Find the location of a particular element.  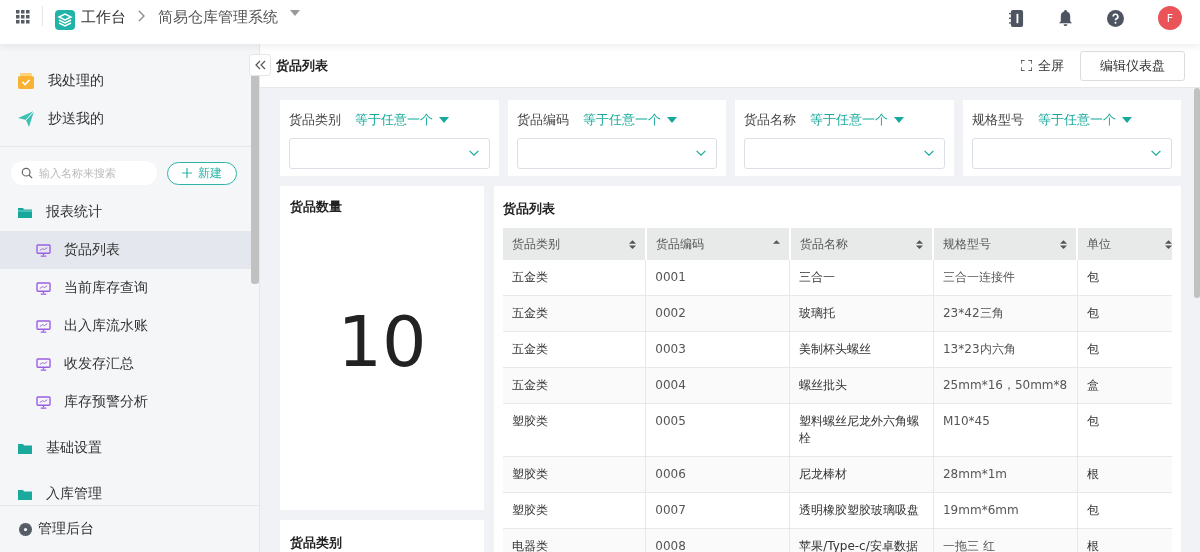

table-cell: 盒 is located at coordinates (1124, 385).